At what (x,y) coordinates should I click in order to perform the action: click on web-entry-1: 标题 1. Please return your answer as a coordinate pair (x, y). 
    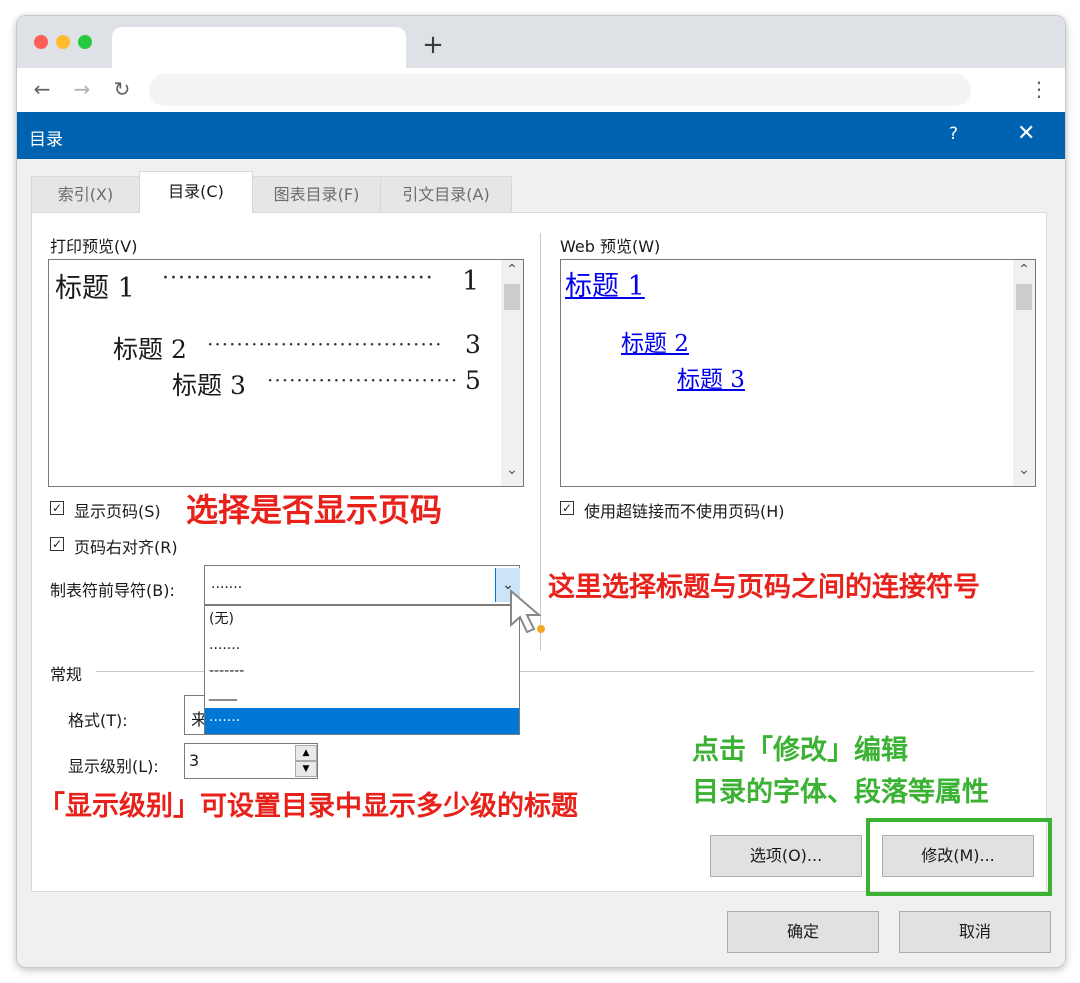
    Looking at the image, I should click on (605, 283).